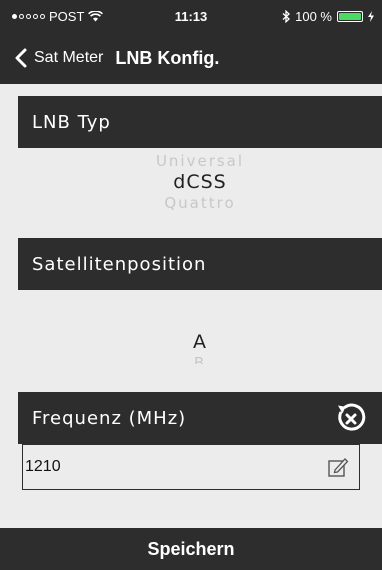 The height and width of the screenshot is (570, 382). I want to click on back-button-label: Sat Meter, so click(69, 57).